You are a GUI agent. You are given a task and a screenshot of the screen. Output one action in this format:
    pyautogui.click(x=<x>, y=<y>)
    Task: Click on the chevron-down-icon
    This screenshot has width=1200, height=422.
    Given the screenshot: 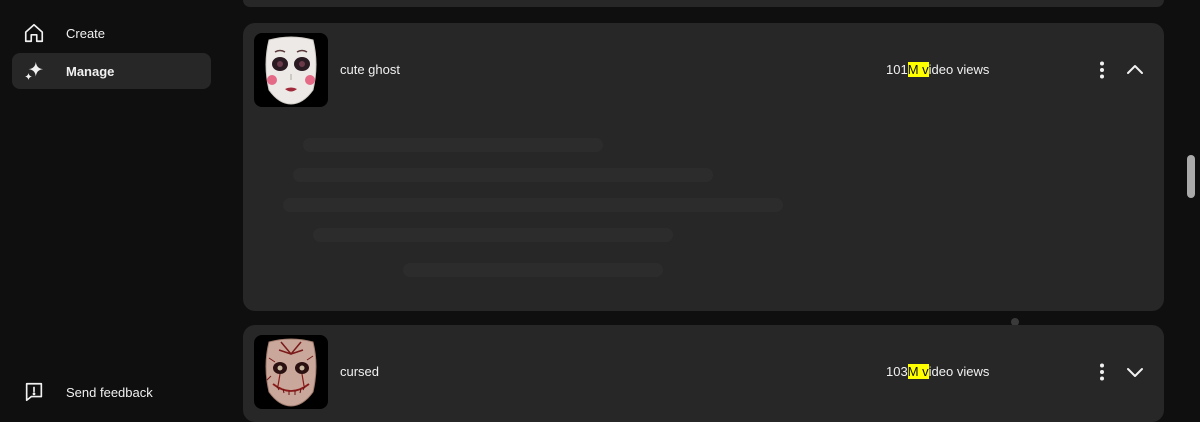 What is the action you would take?
    pyautogui.click(x=1135, y=372)
    